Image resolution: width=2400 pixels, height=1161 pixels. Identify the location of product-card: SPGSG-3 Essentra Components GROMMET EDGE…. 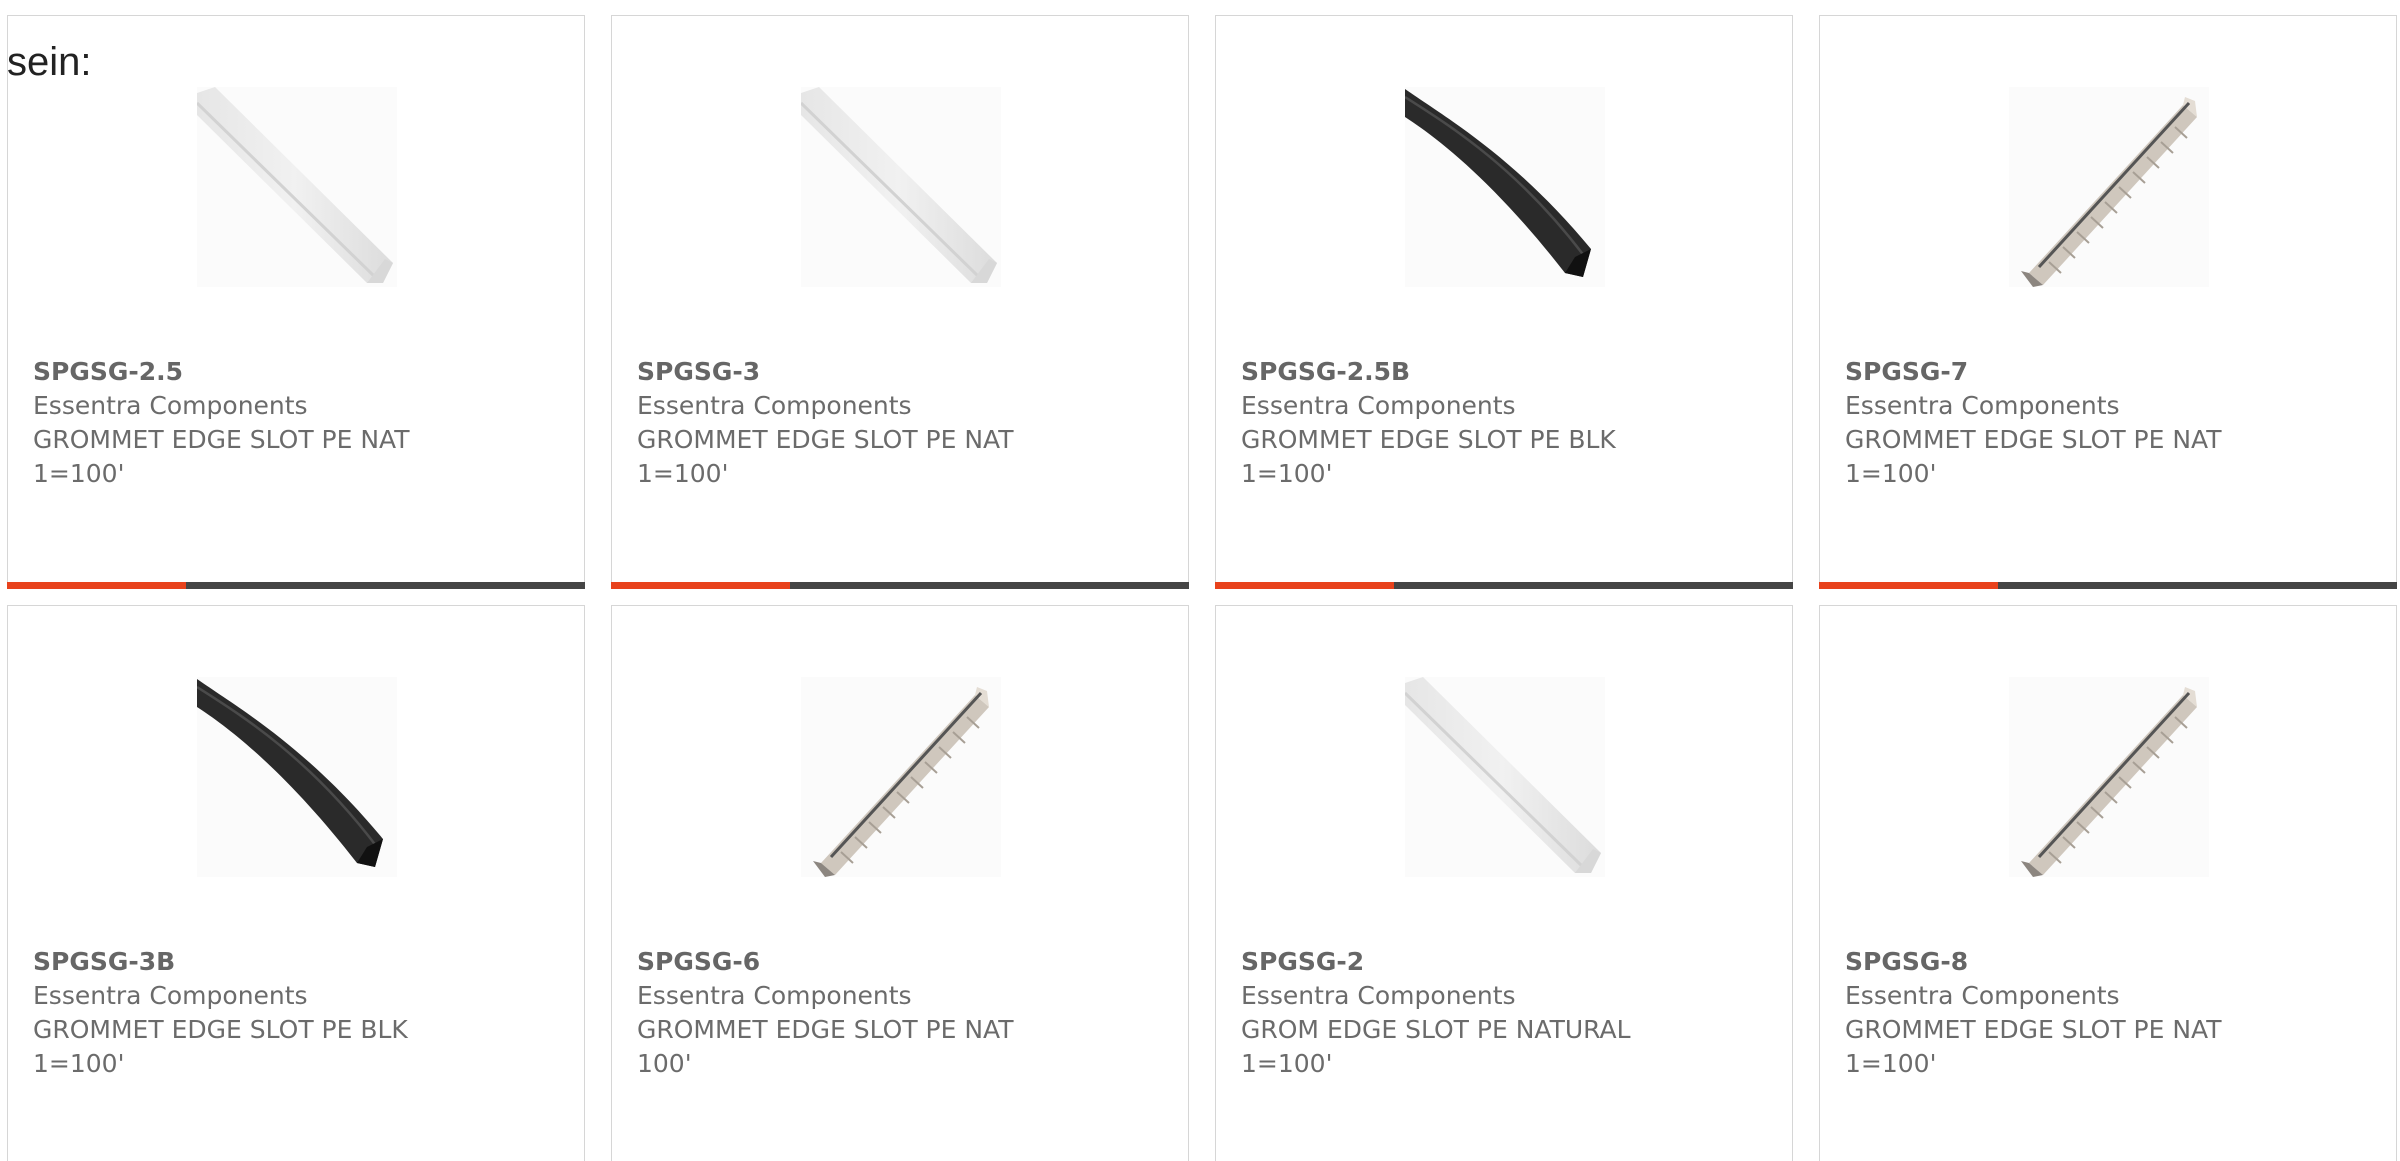
(900, 302).